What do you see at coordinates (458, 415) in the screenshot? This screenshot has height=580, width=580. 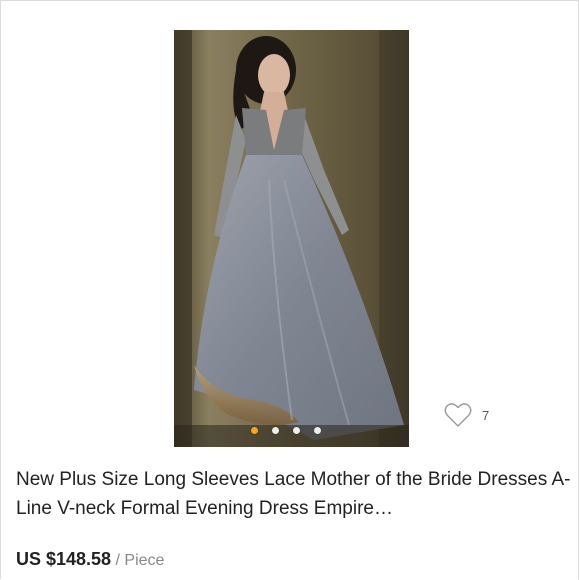 I see `heart-outline-icon` at bounding box center [458, 415].